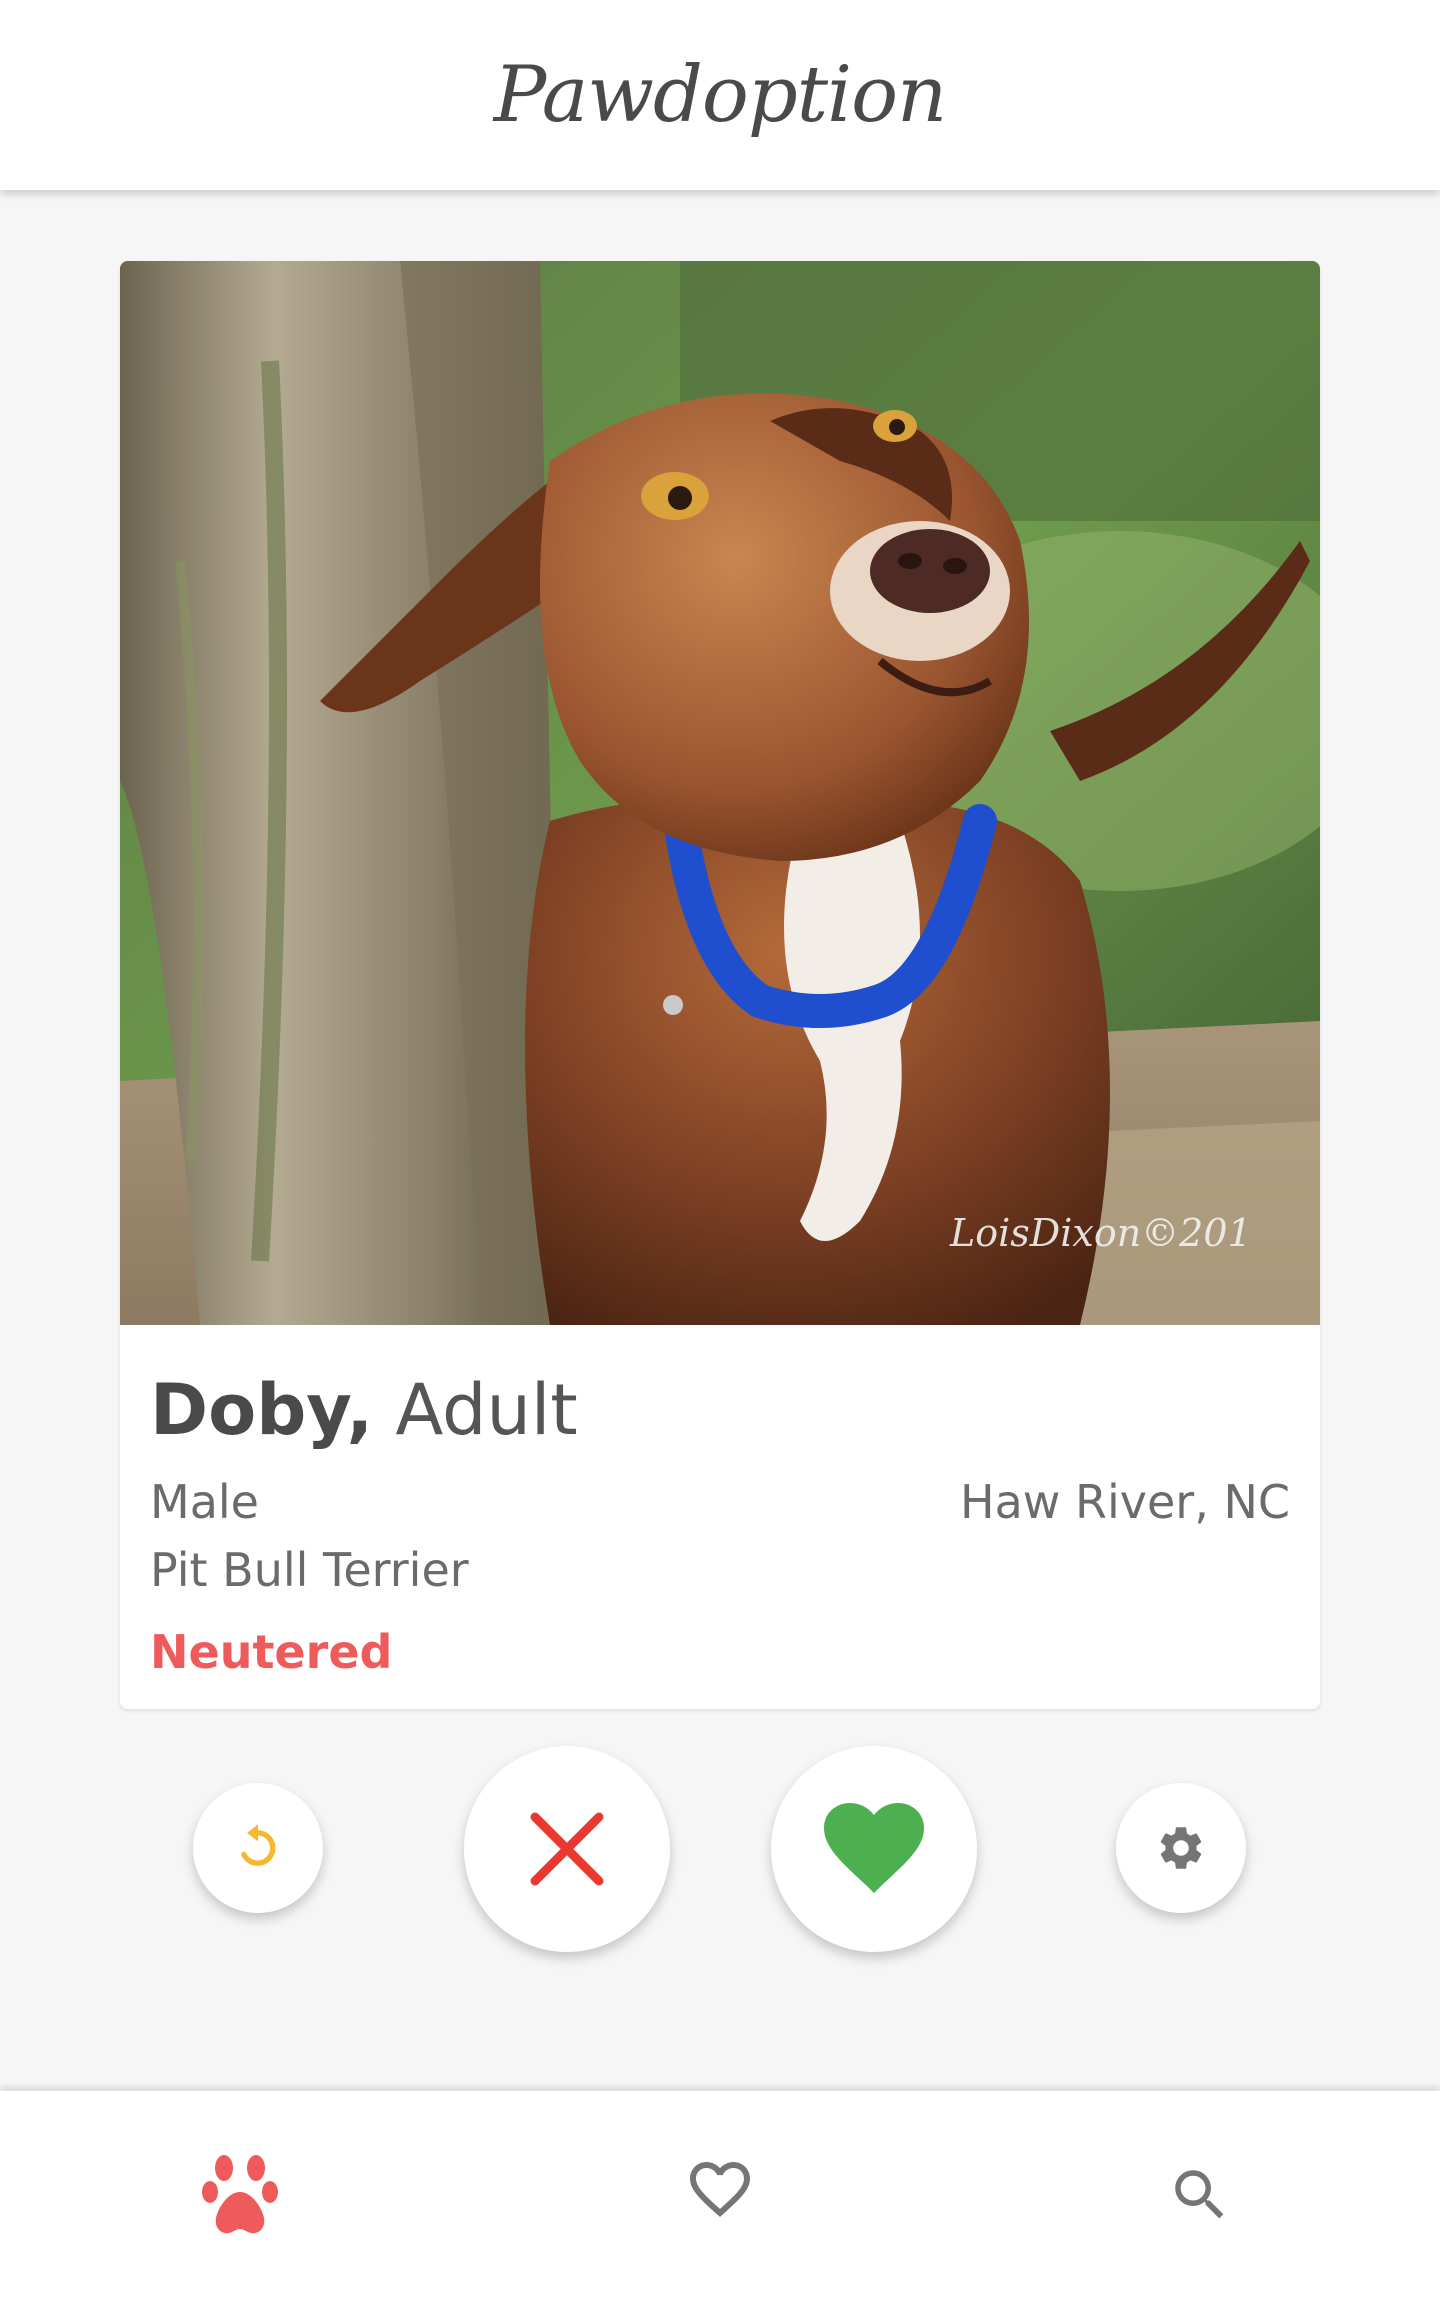 The height and width of the screenshot is (2299, 1440). I want to click on close-icon, so click(567, 1849).